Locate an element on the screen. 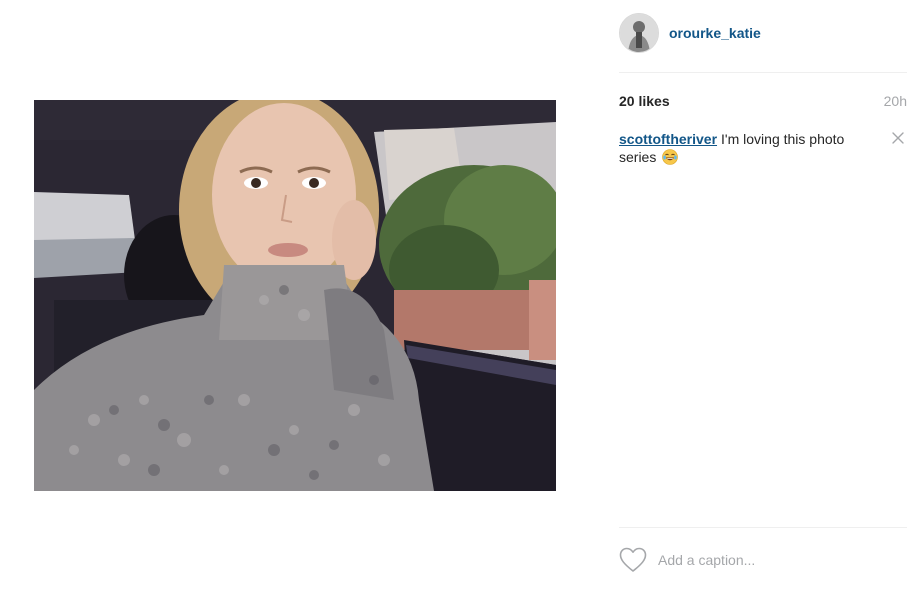 The image size is (923, 593). delete-comment-close-icon is located at coordinates (898, 138).